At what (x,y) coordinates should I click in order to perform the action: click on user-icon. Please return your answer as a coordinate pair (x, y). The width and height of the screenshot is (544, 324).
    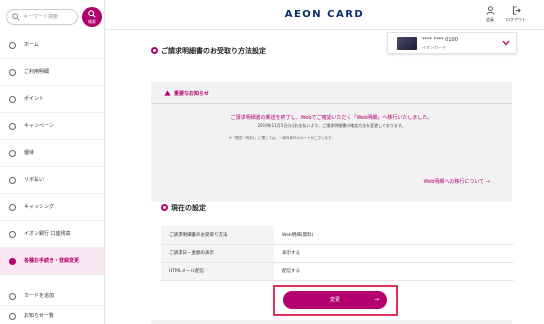
    Looking at the image, I should click on (490, 10).